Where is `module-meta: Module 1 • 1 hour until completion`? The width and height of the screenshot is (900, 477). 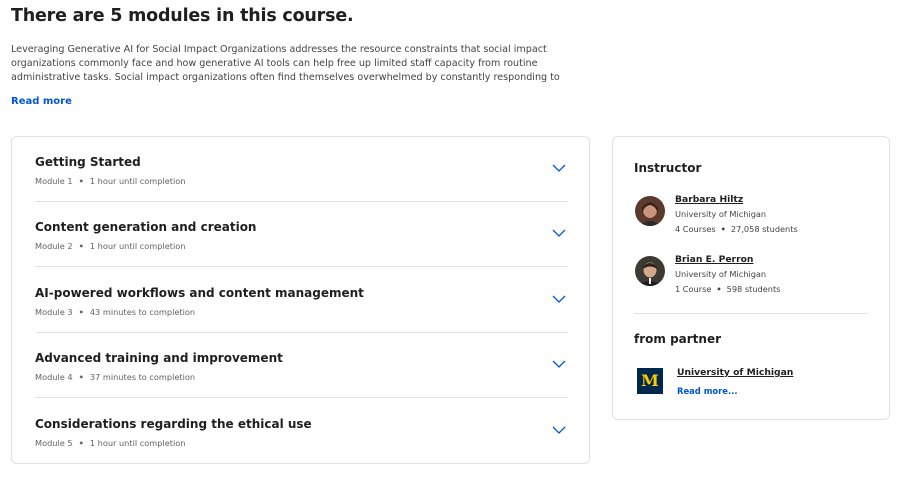 module-meta: Module 1 • 1 hour until completion is located at coordinates (110, 181).